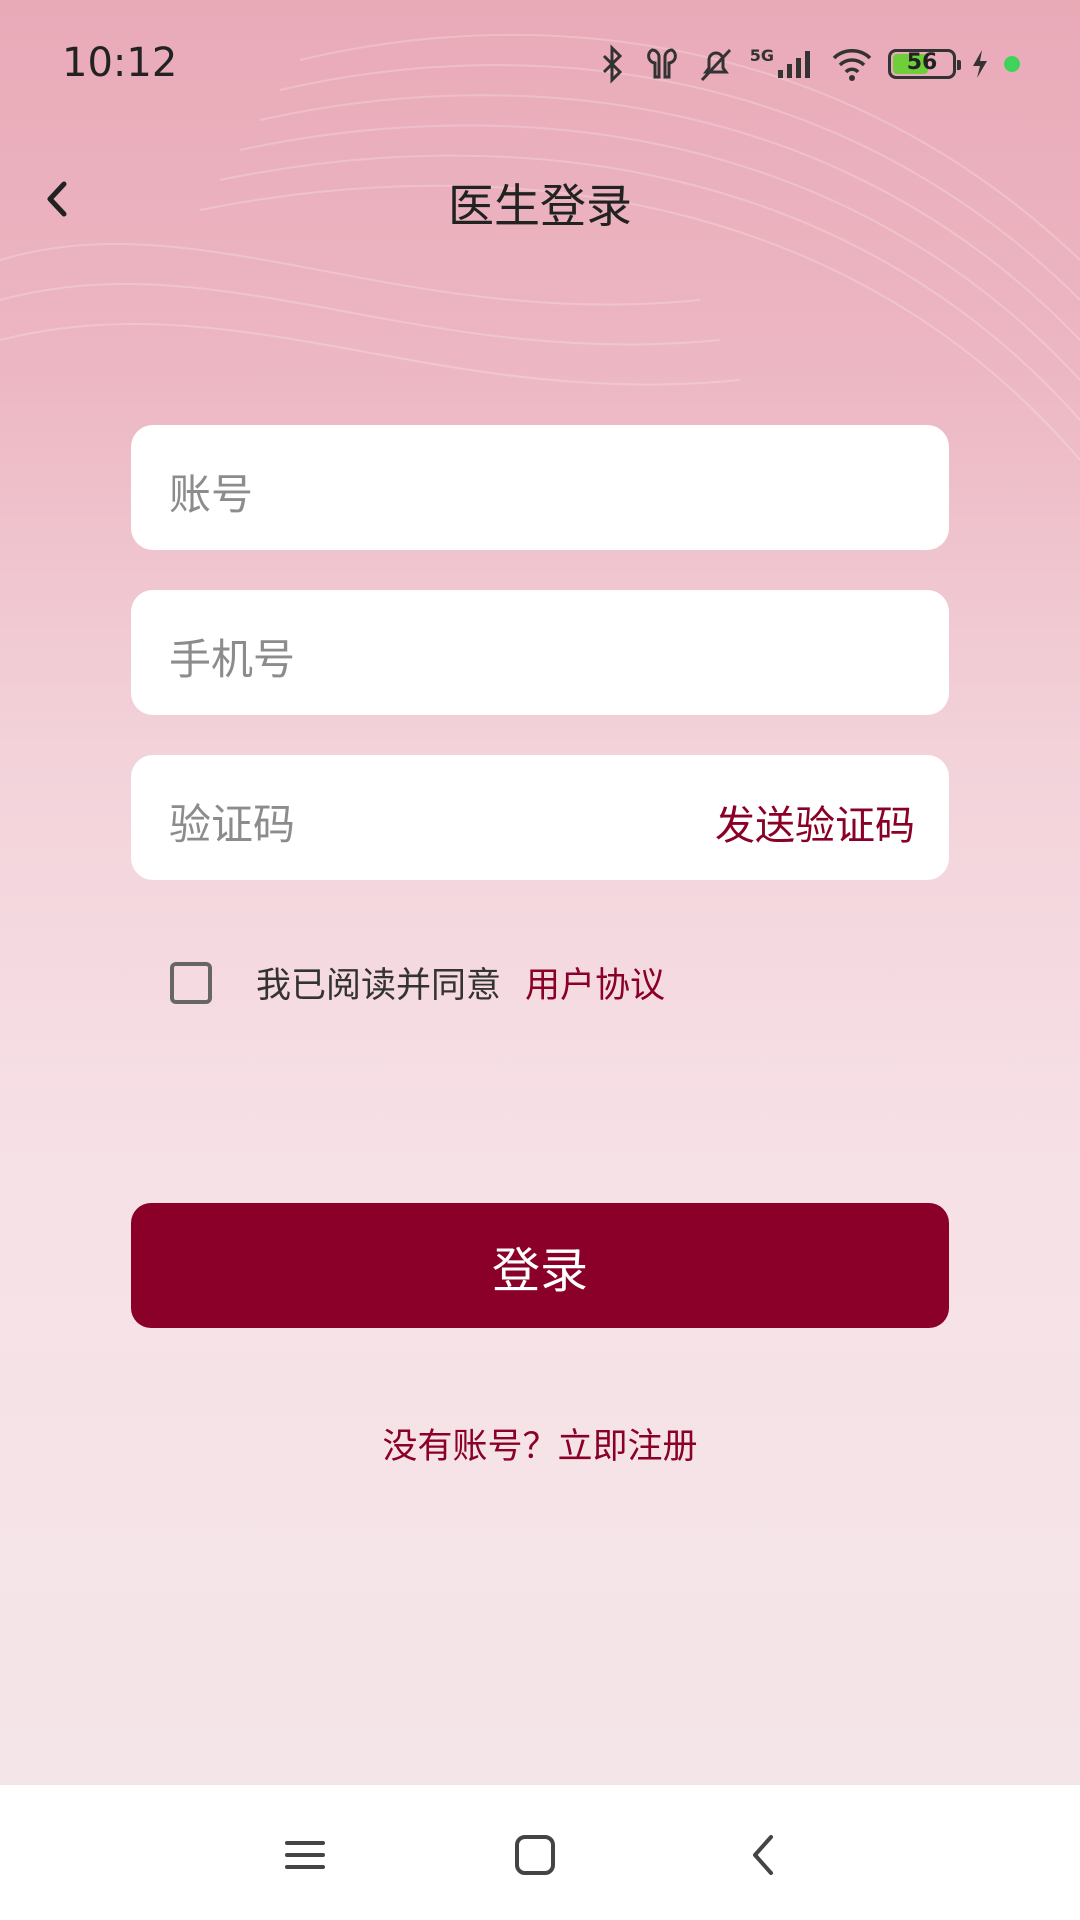 This screenshot has width=1080, height=1920. I want to click on phone-placeholder: 手机号, so click(232, 659).